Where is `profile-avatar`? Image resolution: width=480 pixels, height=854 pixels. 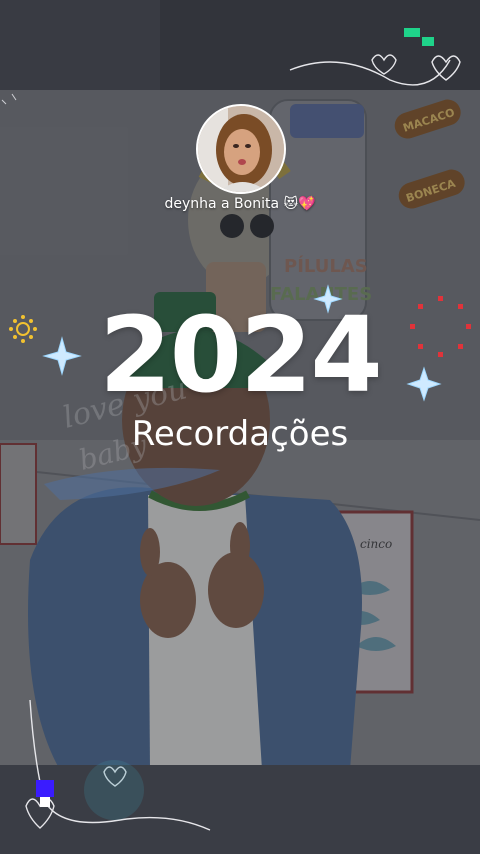
profile-avatar is located at coordinates (241, 149).